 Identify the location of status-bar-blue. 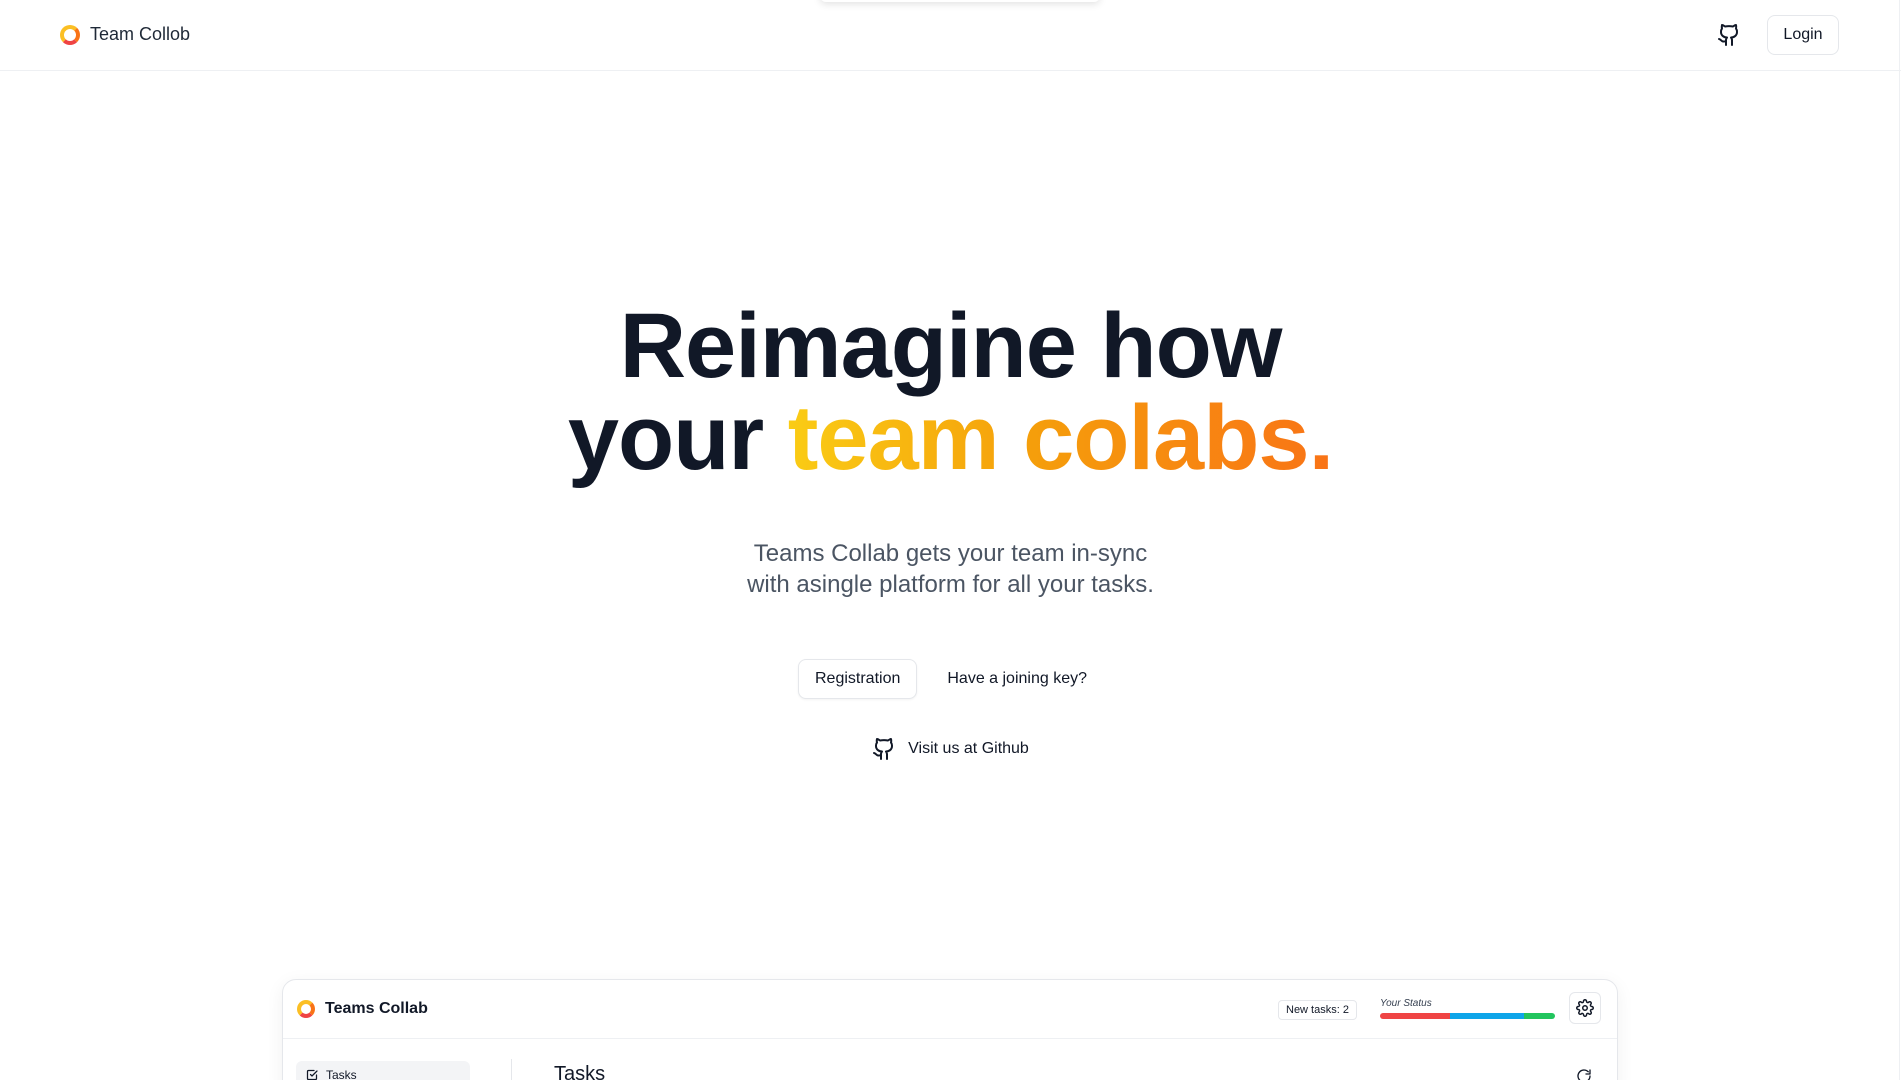
(1487, 1016).